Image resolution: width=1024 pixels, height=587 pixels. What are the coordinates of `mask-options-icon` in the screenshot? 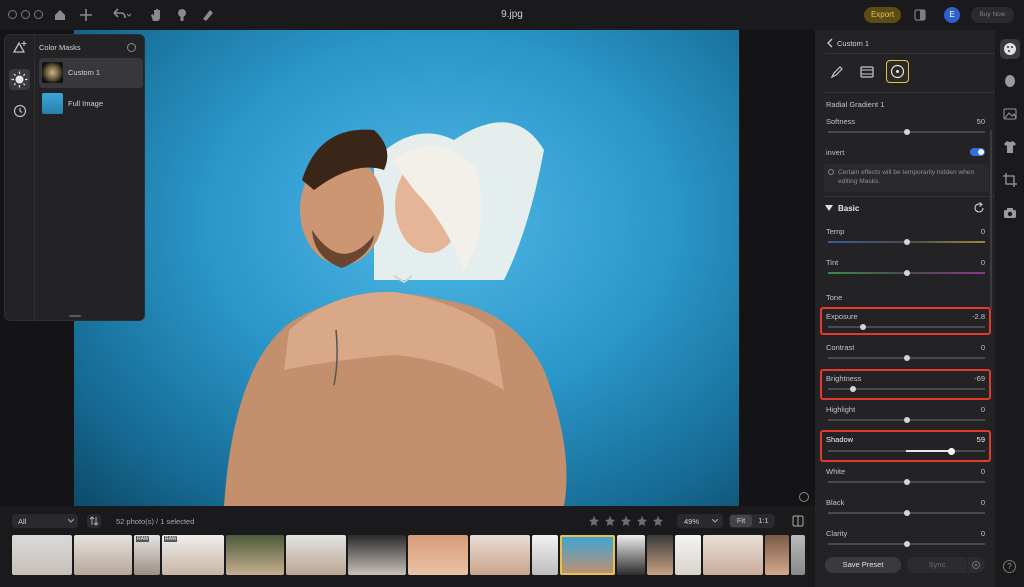 It's located at (131, 47).